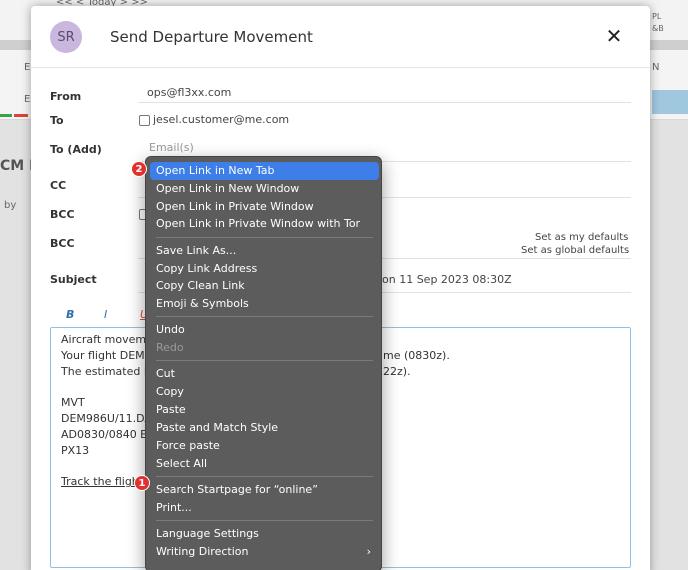 The image size is (688, 570). Describe the element at coordinates (581, 237) in the screenshot. I see `set-defaults-link: Set as my defaults` at that location.